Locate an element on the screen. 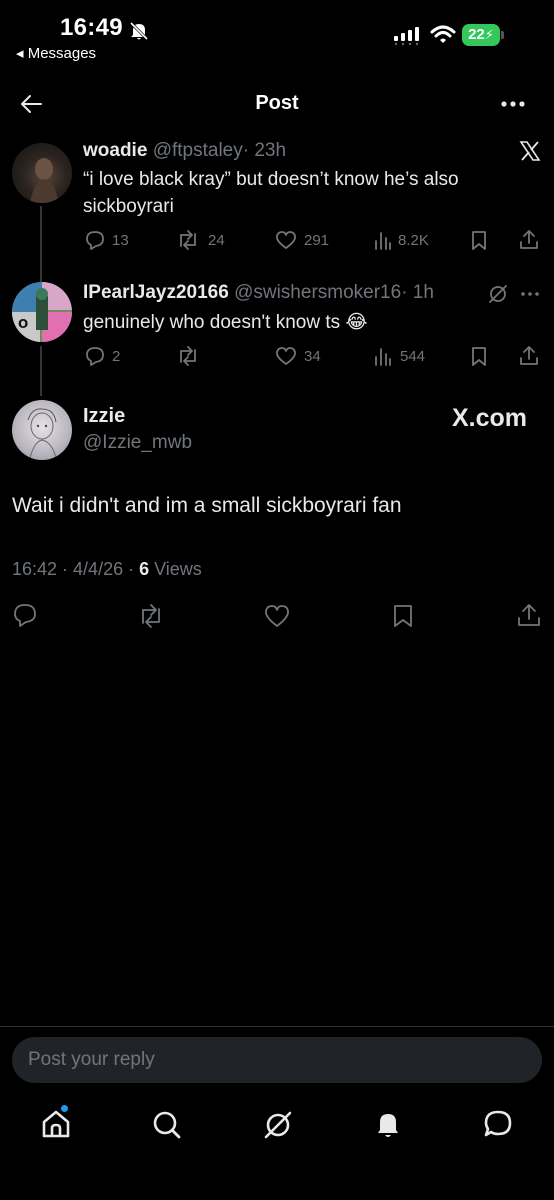 This screenshot has width=554, height=1200. search-icon is located at coordinates (167, 1125).